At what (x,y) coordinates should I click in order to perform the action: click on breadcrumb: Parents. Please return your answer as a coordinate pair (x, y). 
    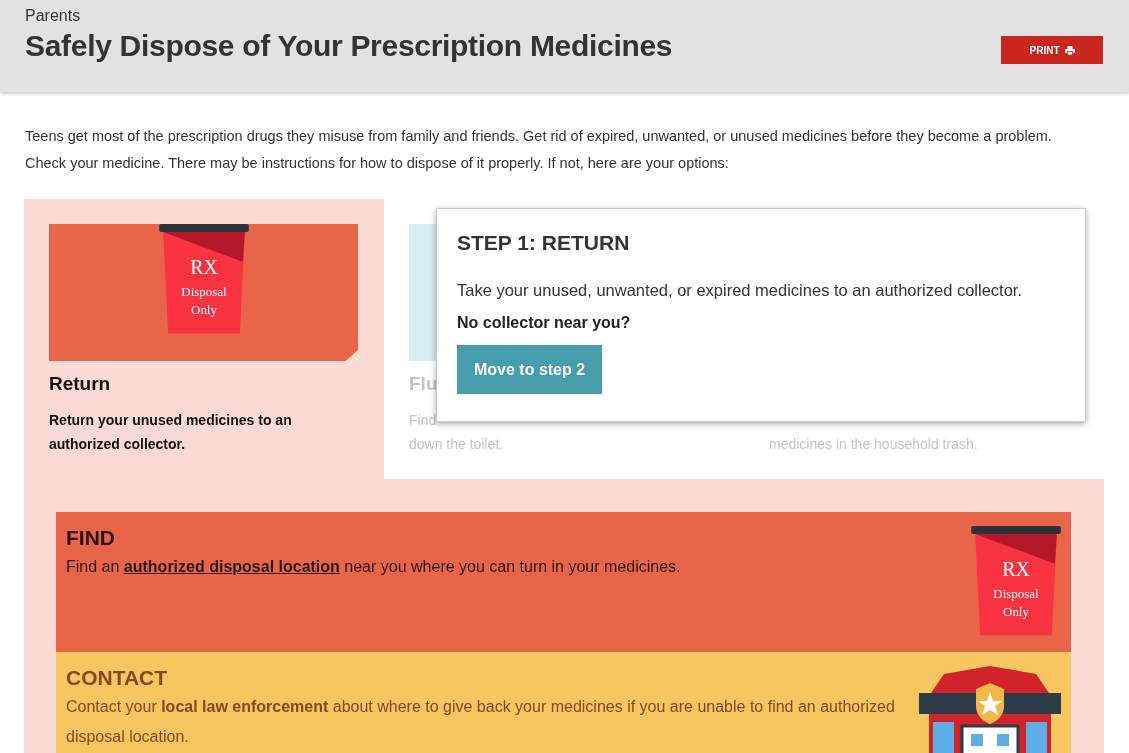
    Looking at the image, I should click on (349, 16).